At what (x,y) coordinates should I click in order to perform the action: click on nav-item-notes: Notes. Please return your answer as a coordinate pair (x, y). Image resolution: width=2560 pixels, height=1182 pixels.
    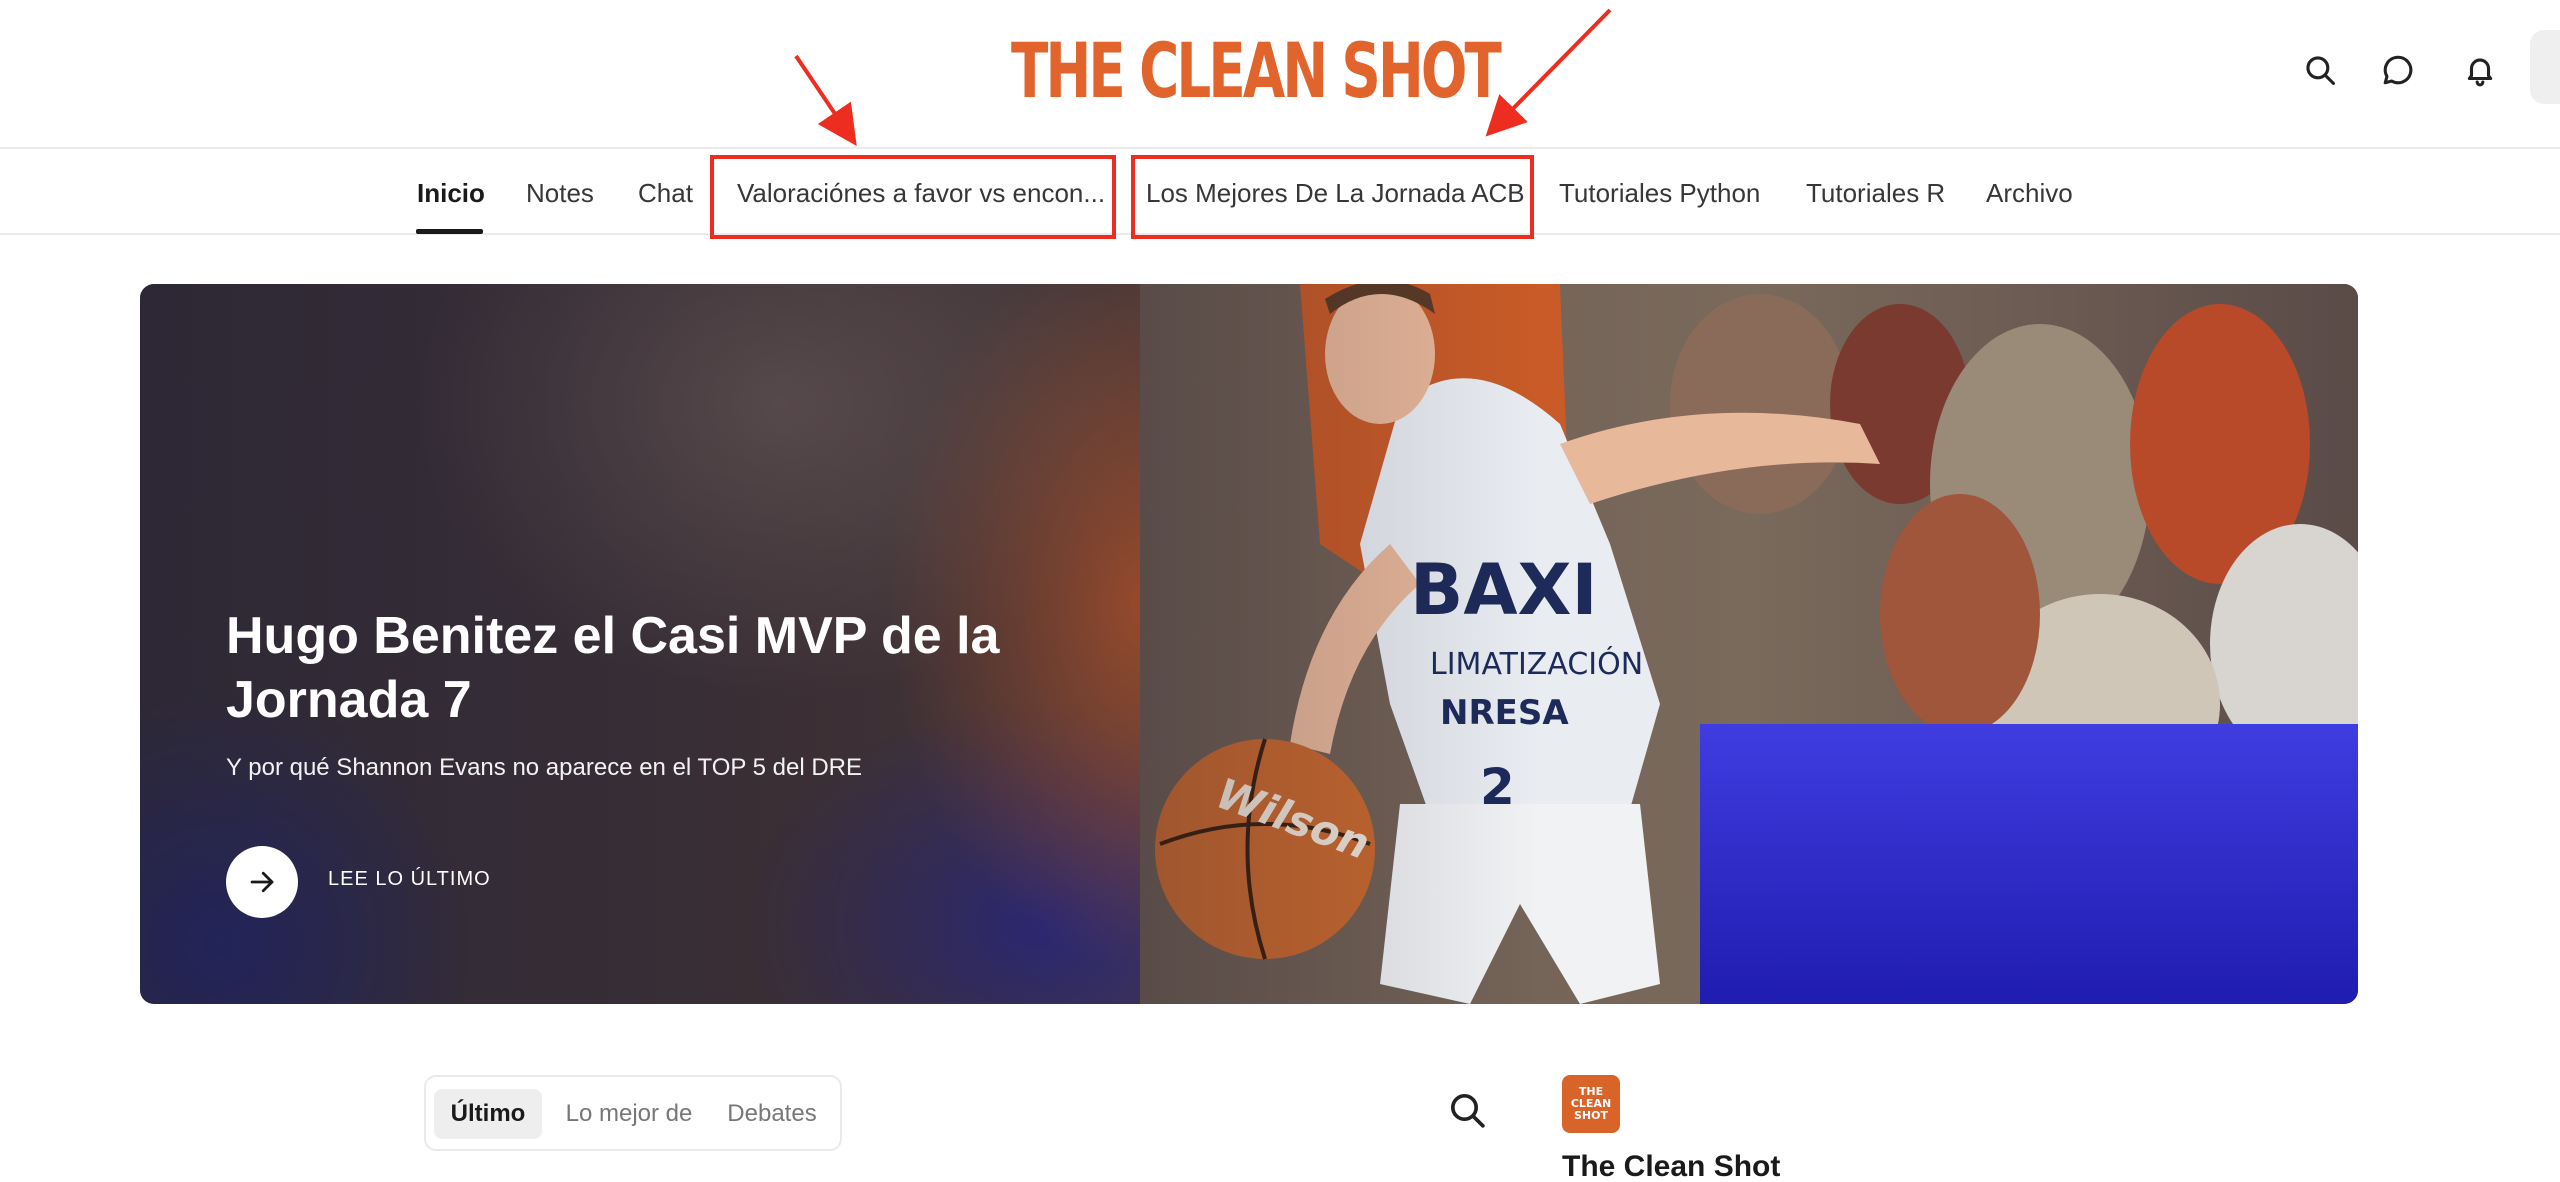
    Looking at the image, I should click on (560, 193).